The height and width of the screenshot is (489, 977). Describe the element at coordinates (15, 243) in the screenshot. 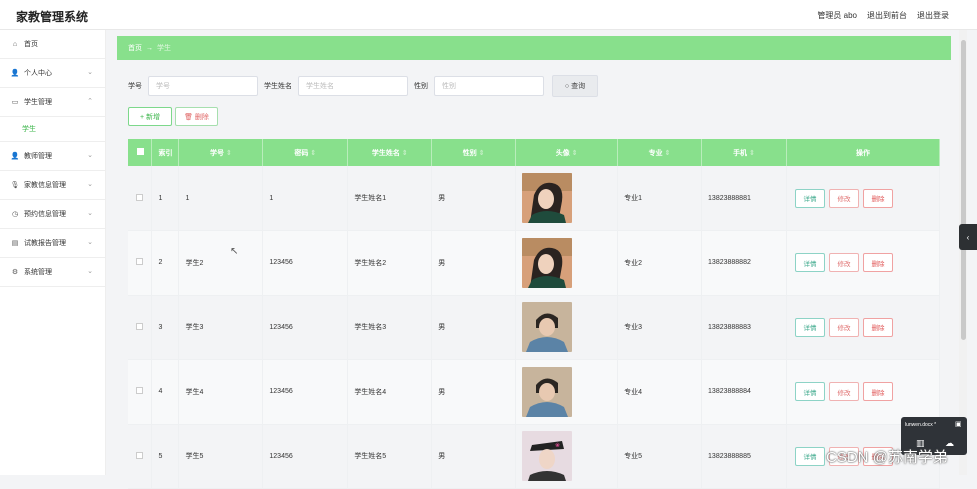

I see `clipboard-icon: ▤` at that location.